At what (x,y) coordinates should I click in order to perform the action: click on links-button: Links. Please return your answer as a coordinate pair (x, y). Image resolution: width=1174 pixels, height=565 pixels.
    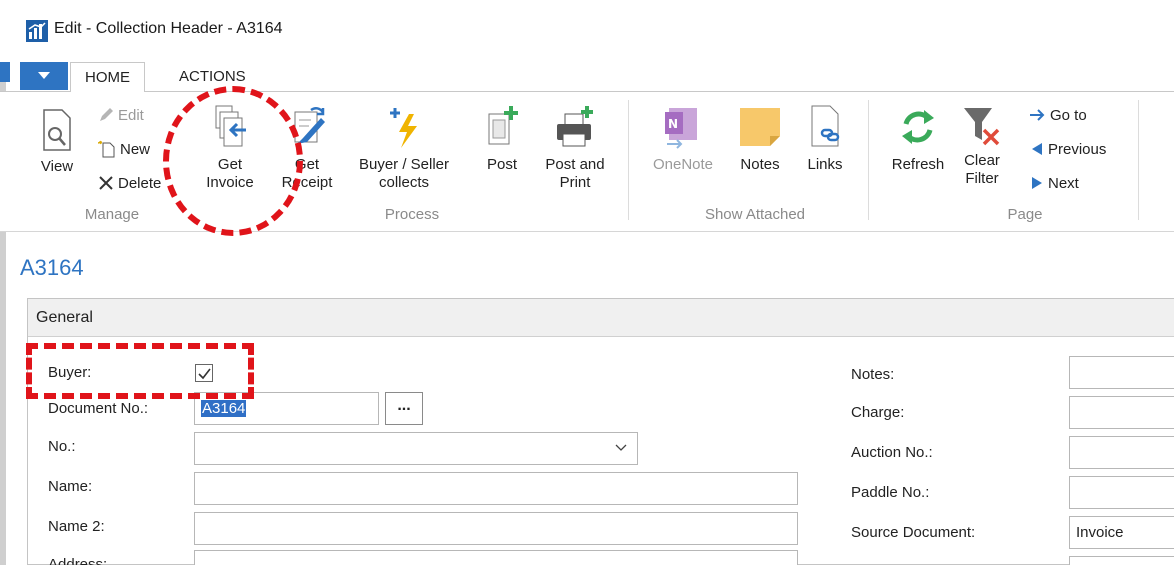
    Looking at the image, I should click on (825, 139).